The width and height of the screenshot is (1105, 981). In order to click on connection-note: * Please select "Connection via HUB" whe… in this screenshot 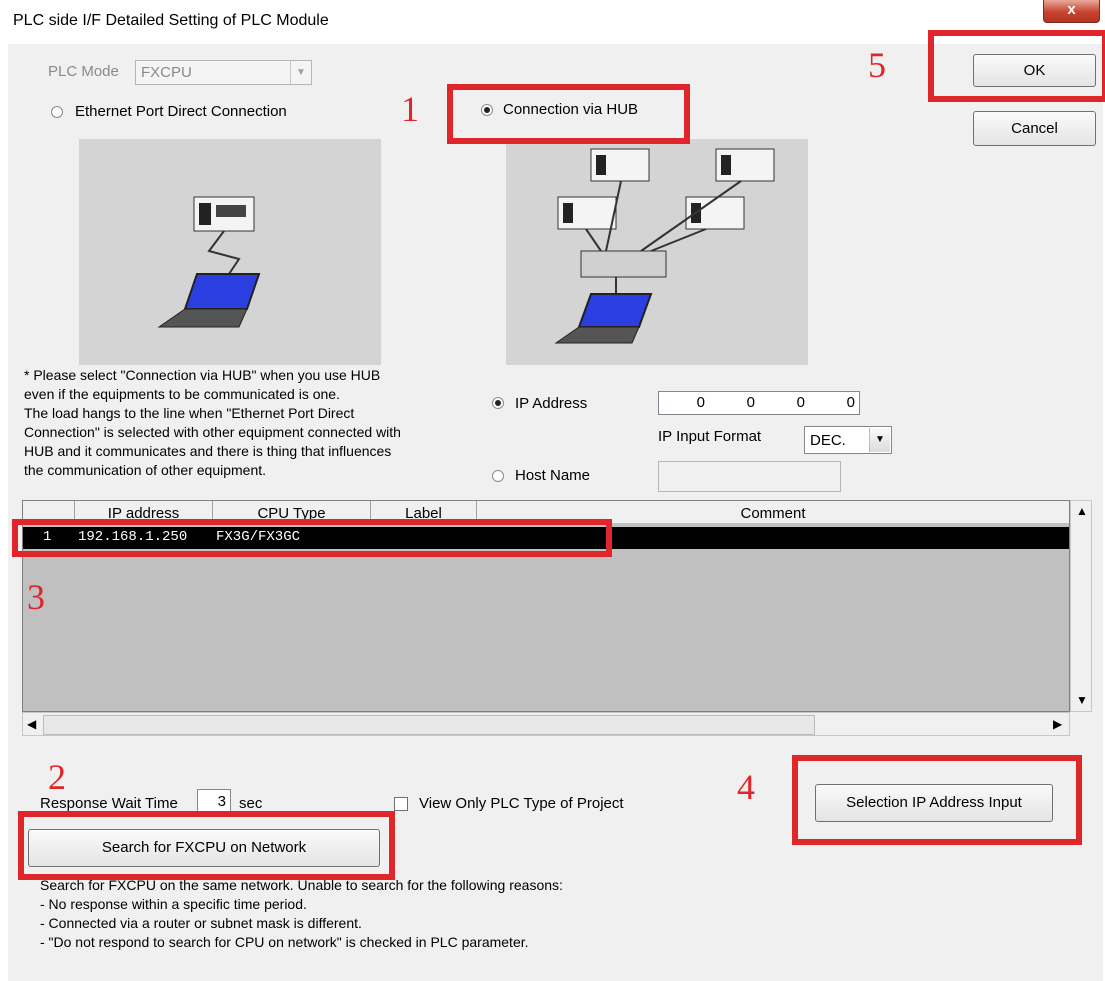, I will do `click(212, 423)`.